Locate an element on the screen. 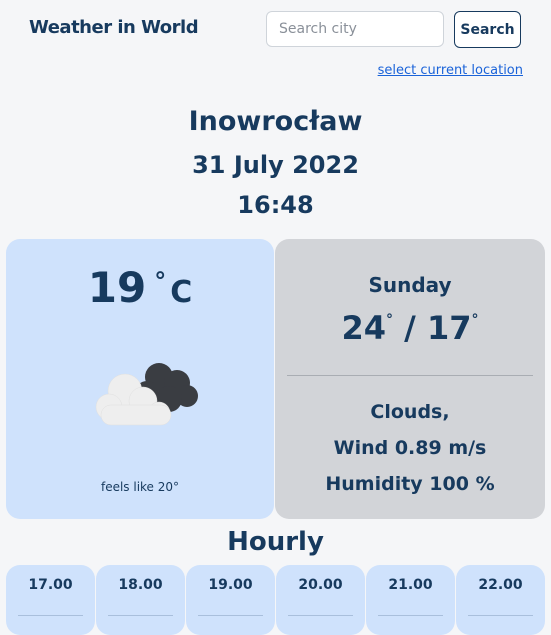  city-name: Inowrocław is located at coordinates (275, 121).